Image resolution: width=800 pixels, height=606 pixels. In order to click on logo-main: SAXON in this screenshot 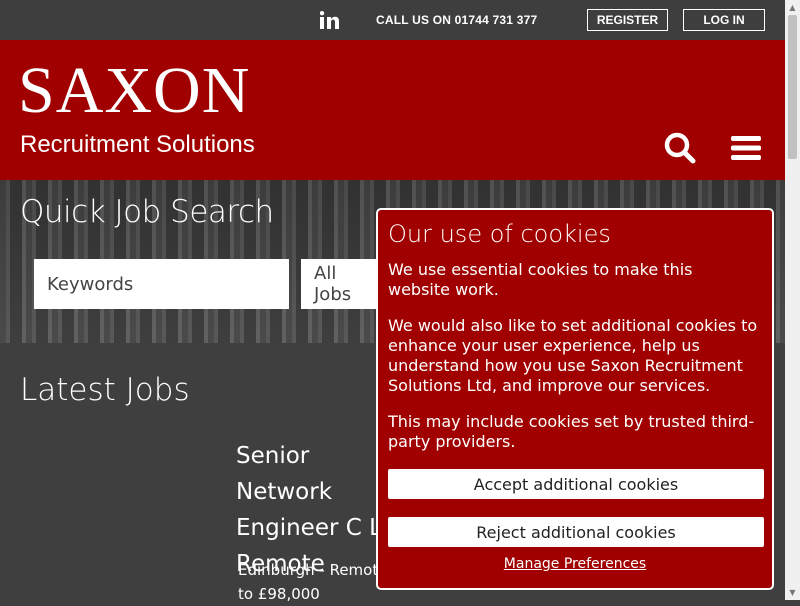, I will do `click(134, 90)`.